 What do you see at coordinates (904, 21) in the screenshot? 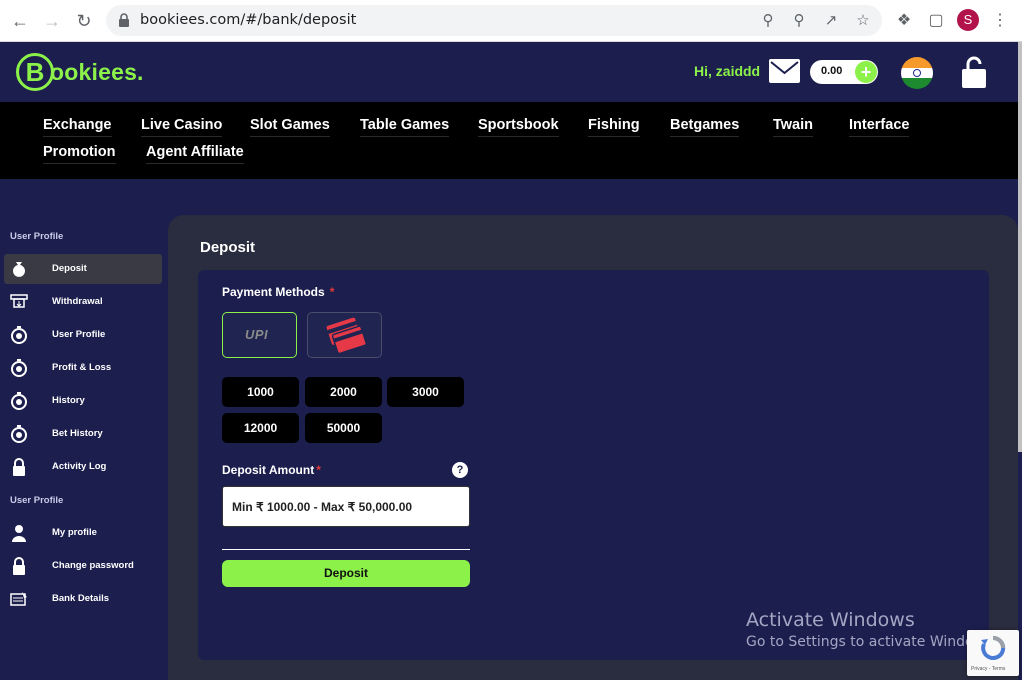
I see `extensions-icon: ❖` at bounding box center [904, 21].